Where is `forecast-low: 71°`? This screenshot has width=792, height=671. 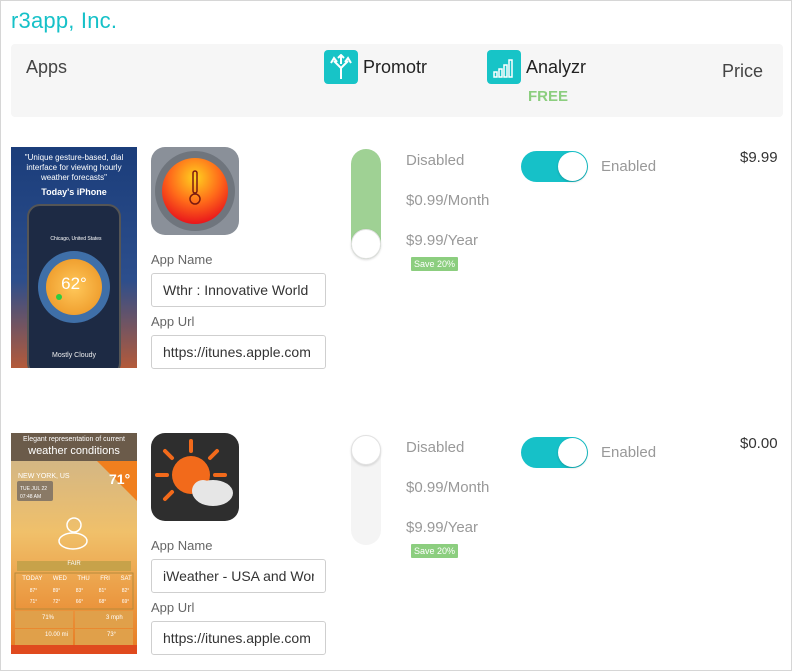
forecast-low: 71° is located at coordinates (33, 602).